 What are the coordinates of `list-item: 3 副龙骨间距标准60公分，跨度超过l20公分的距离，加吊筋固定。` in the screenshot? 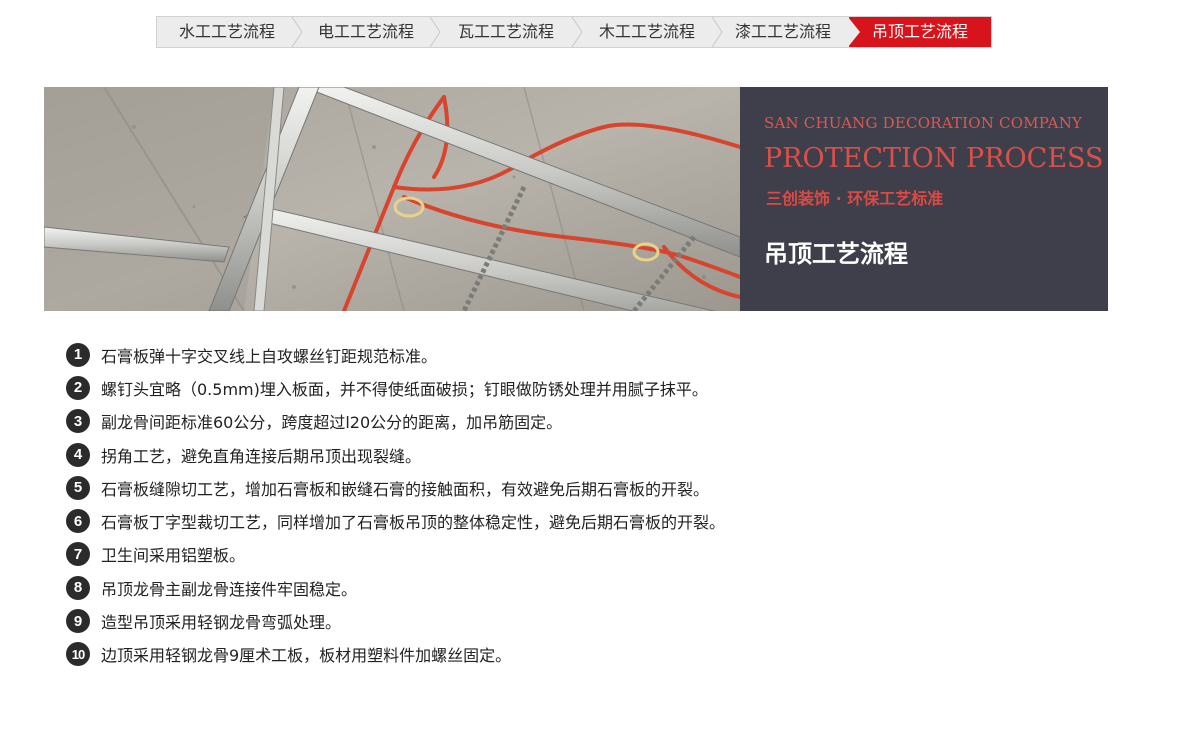 It's located at (395, 421).